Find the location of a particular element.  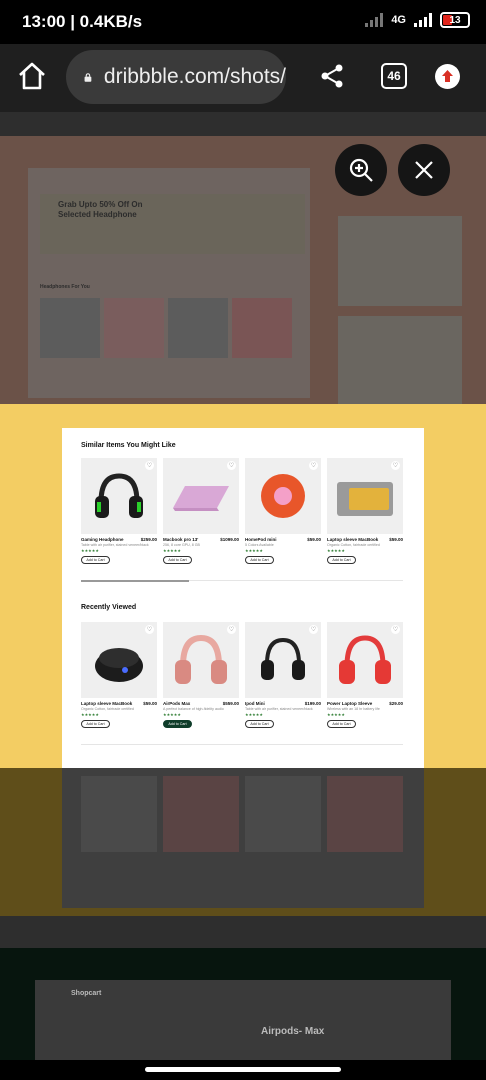

gesture-bar is located at coordinates (243, 1070).